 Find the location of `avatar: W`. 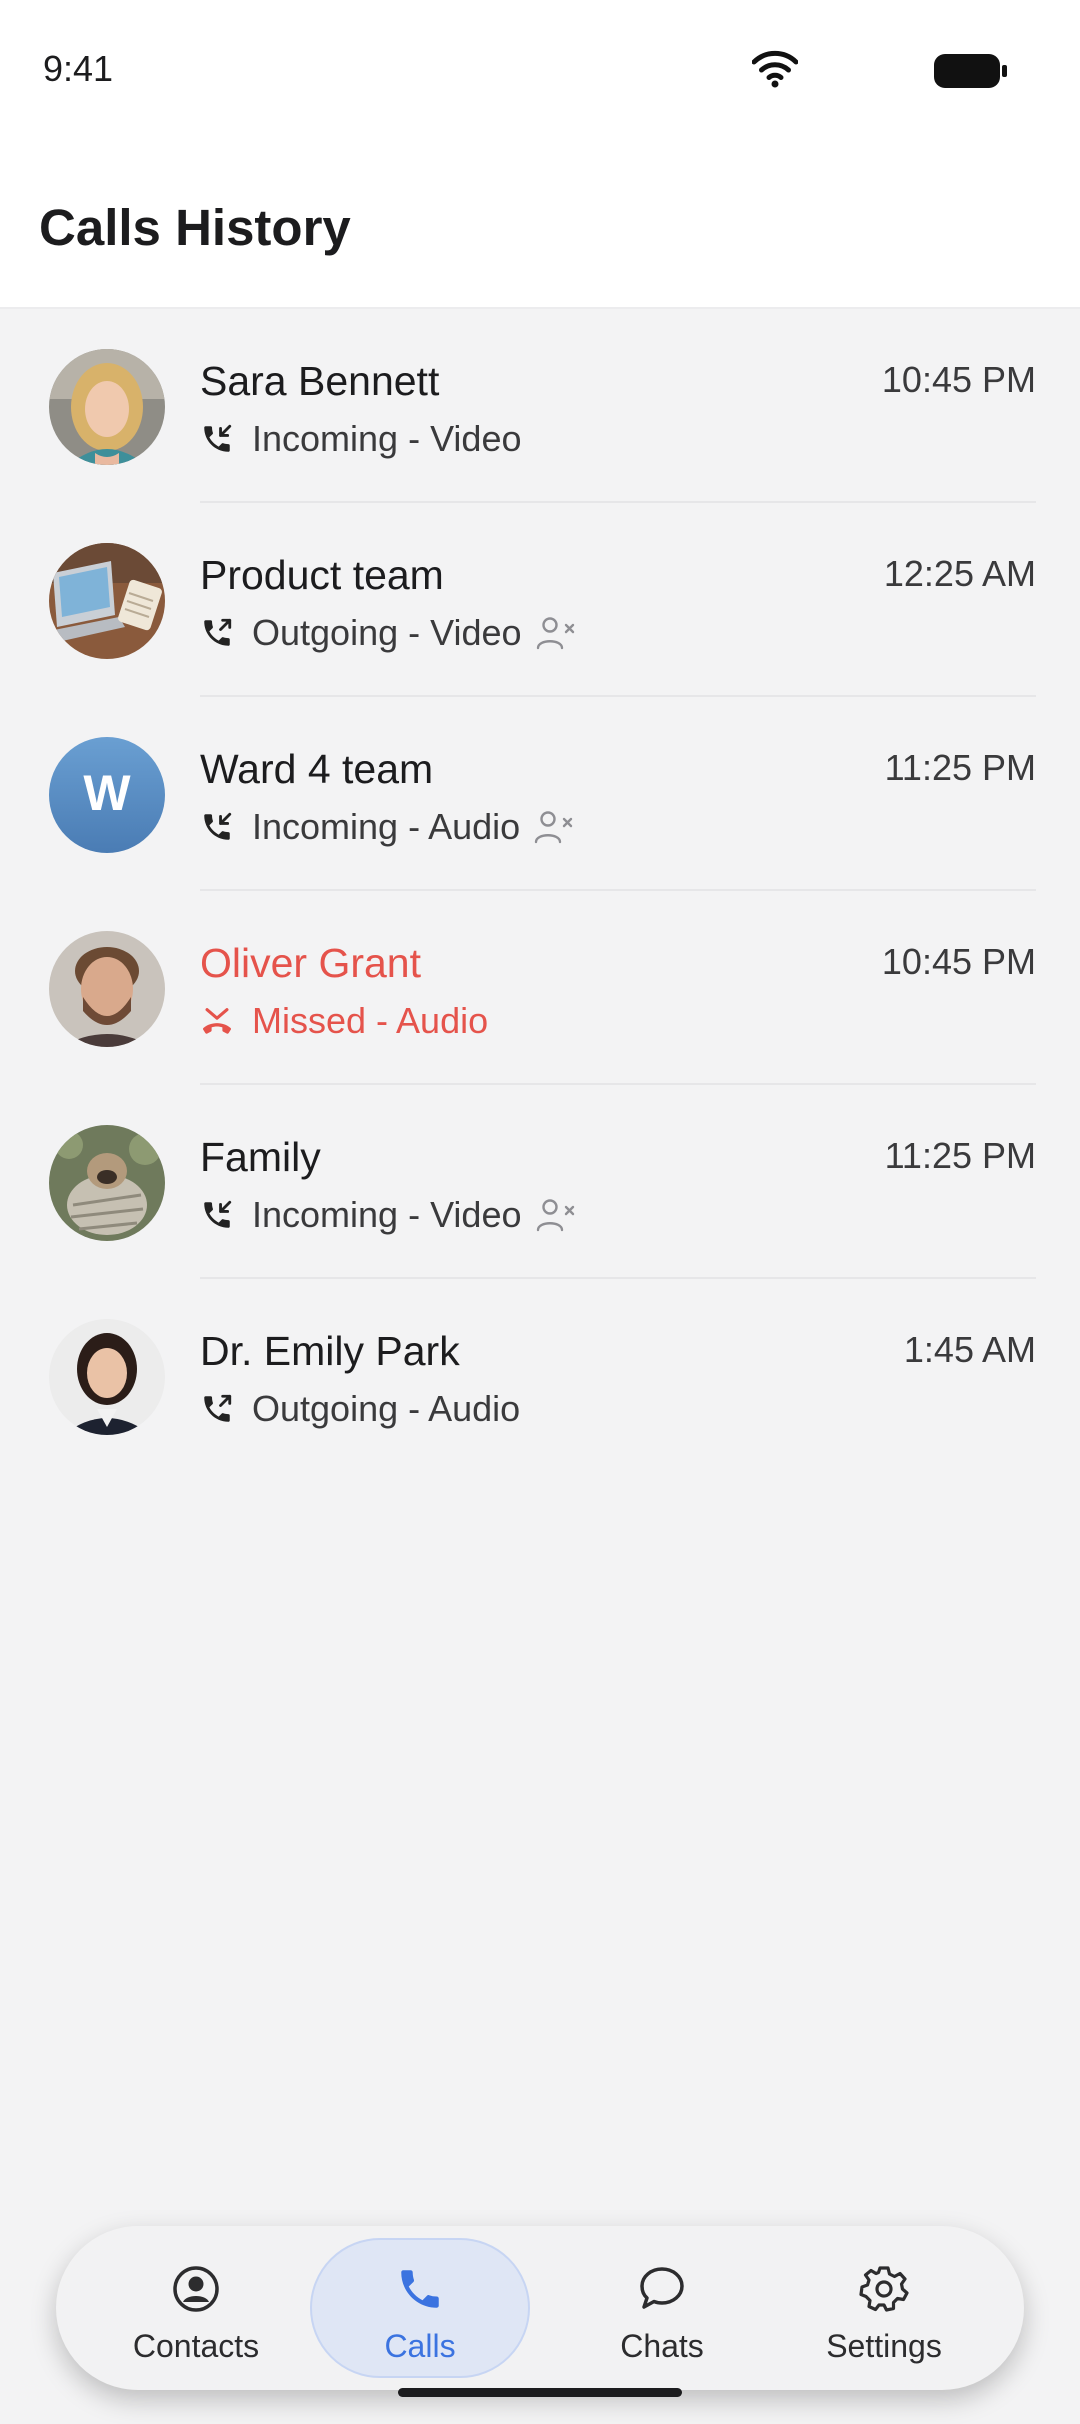

avatar: W is located at coordinates (107, 795).